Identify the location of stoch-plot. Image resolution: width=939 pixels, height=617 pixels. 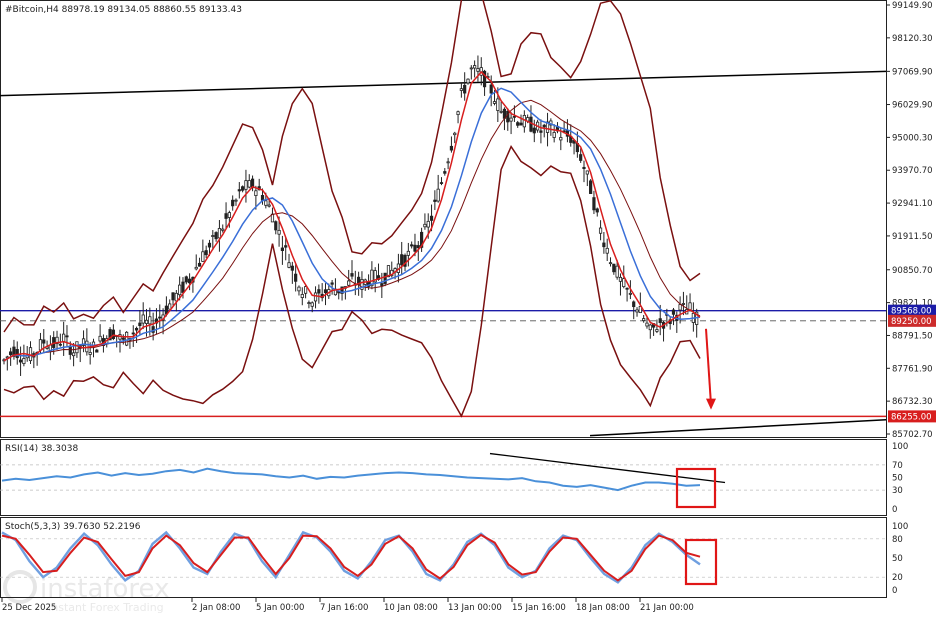
(443, 558).